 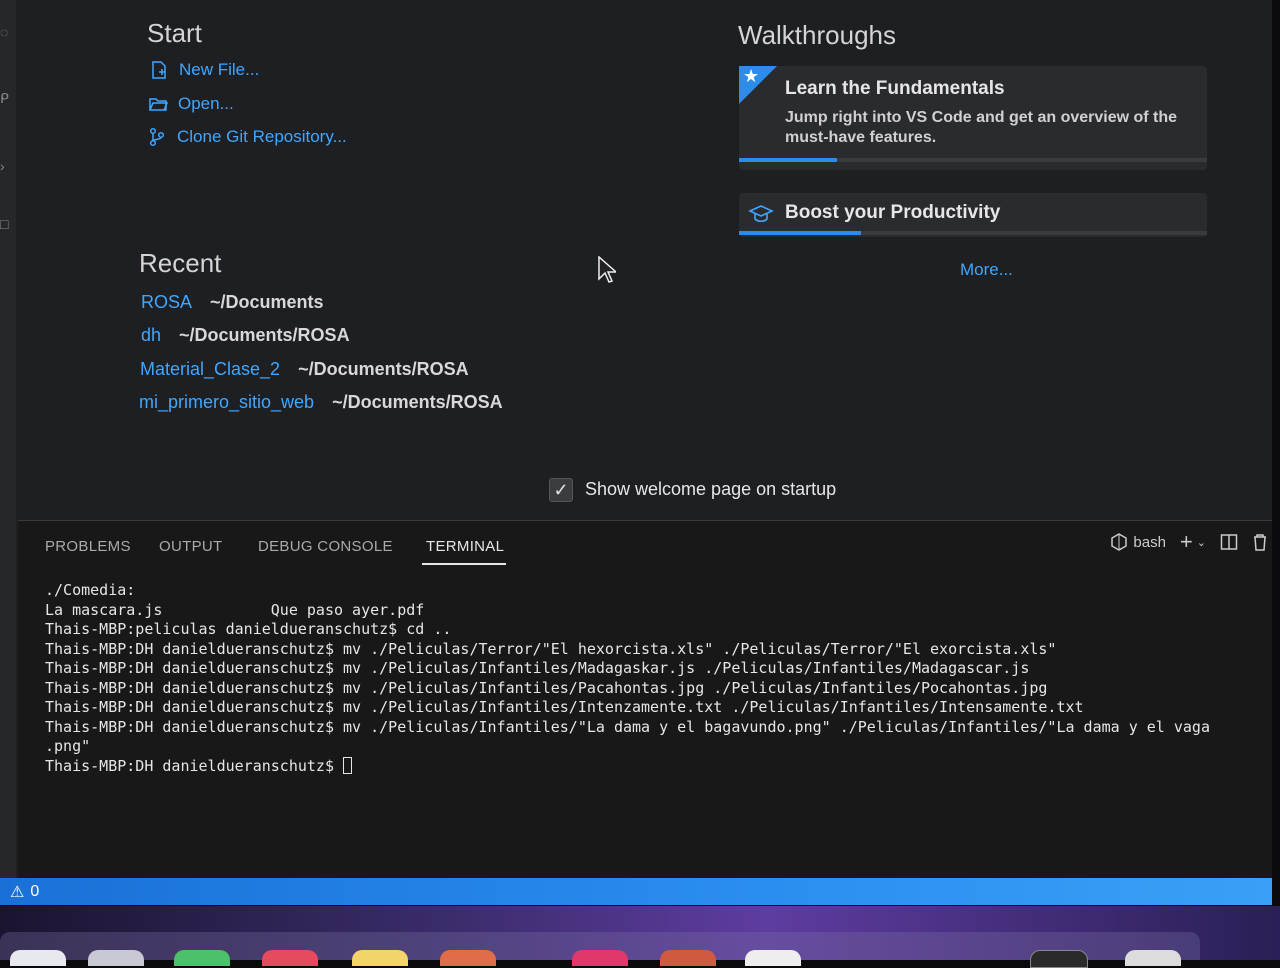 What do you see at coordinates (38, 958) in the screenshot?
I see `finder-icon` at bounding box center [38, 958].